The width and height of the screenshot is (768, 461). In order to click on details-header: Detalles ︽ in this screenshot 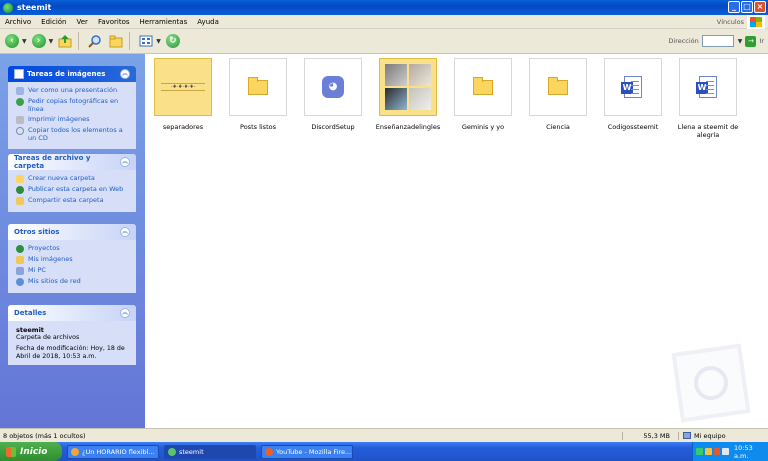, I will do `click(72, 313)`.